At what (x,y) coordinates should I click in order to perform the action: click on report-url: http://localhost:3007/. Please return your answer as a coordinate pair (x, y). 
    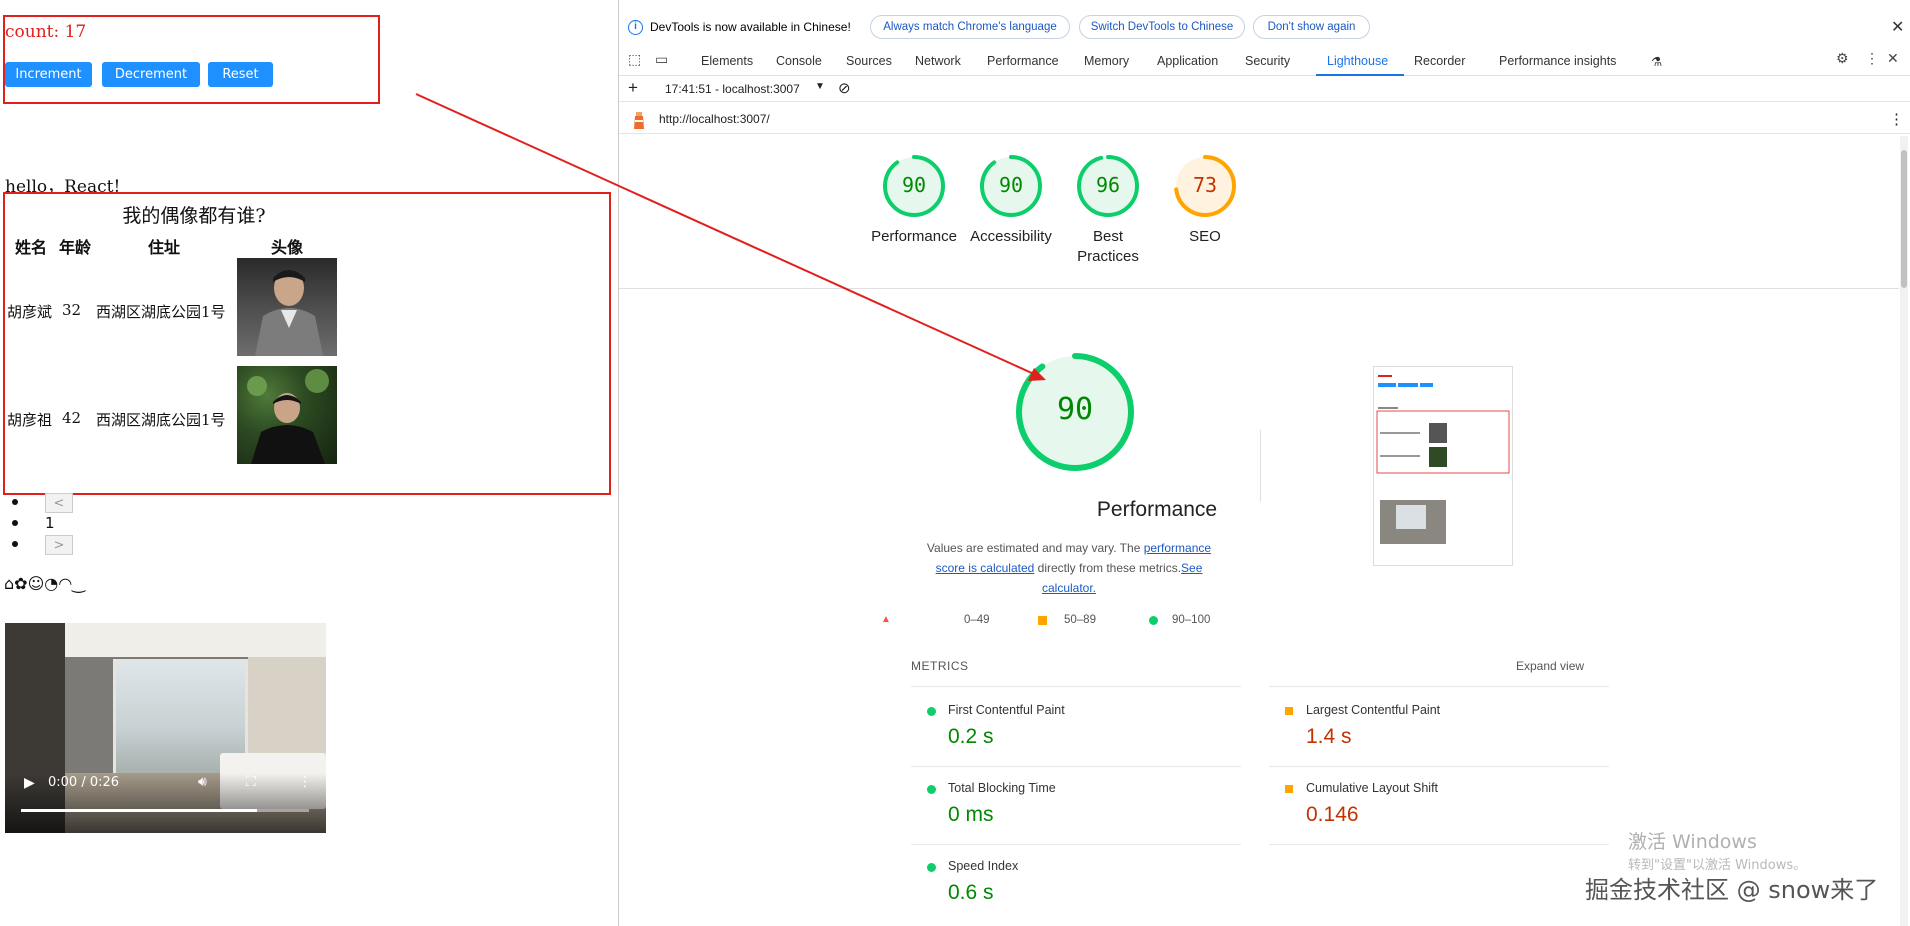
    Looking at the image, I should click on (714, 119).